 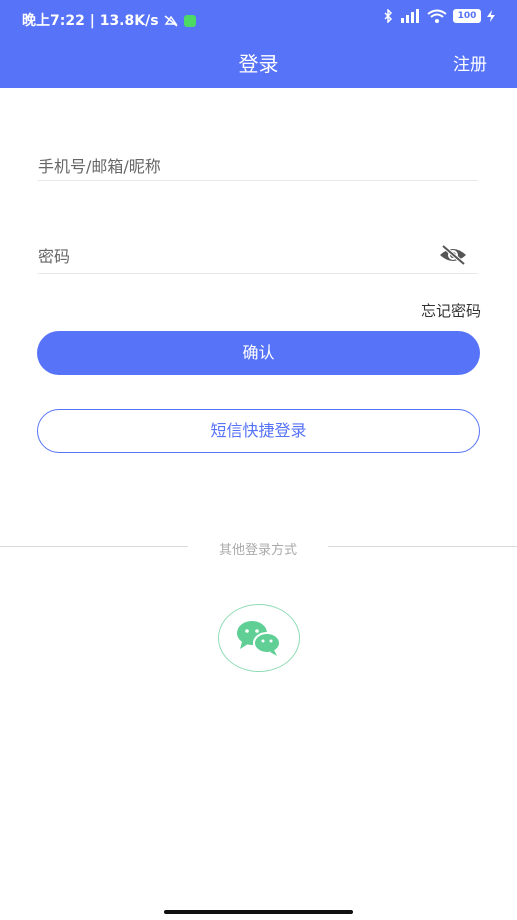 I want to click on status-time: 晚上7:22, so click(x=53, y=21).